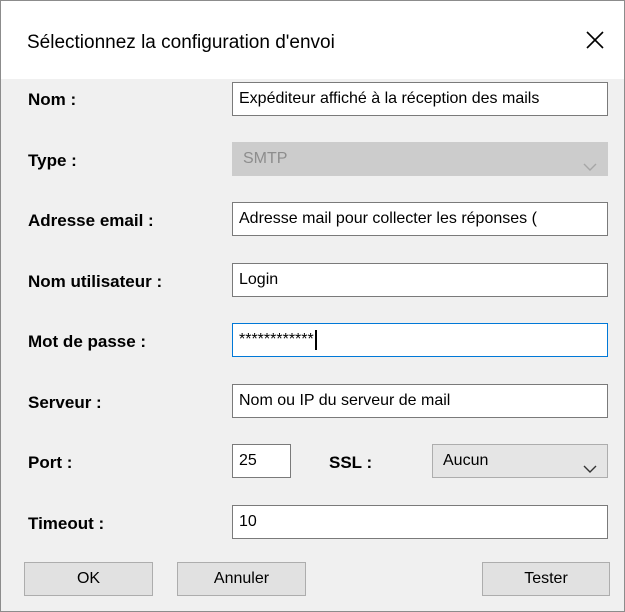 The image size is (625, 612). What do you see at coordinates (420, 401) in the screenshot?
I see `server-field: Nom ou IP du serveur de mail` at bounding box center [420, 401].